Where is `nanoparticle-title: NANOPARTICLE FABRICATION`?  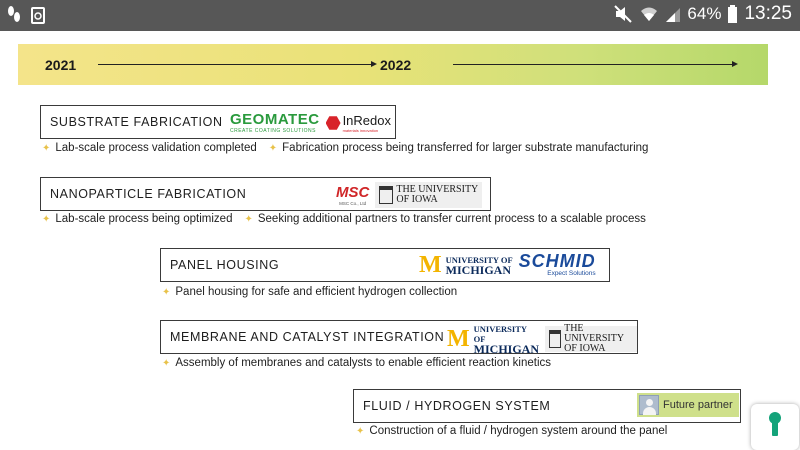 nanoparticle-title: NANOPARTICLE FABRICATION is located at coordinates (148, 194).